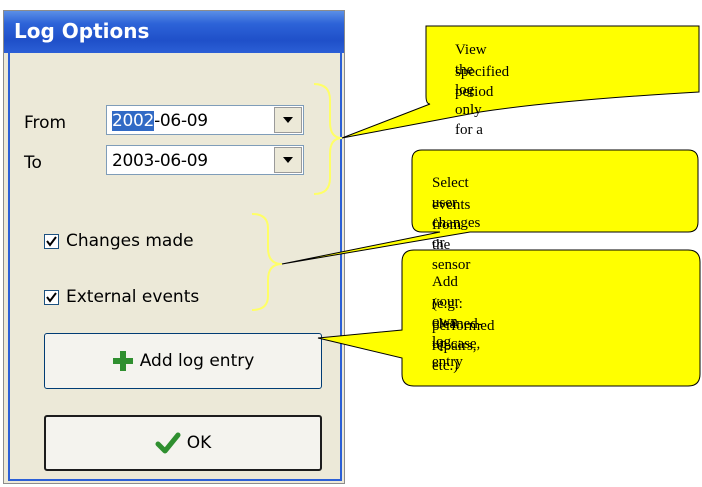  Describe the element at coordinates (267, 262) in the screenshot. I see `checkboxes-bracket` at that location.